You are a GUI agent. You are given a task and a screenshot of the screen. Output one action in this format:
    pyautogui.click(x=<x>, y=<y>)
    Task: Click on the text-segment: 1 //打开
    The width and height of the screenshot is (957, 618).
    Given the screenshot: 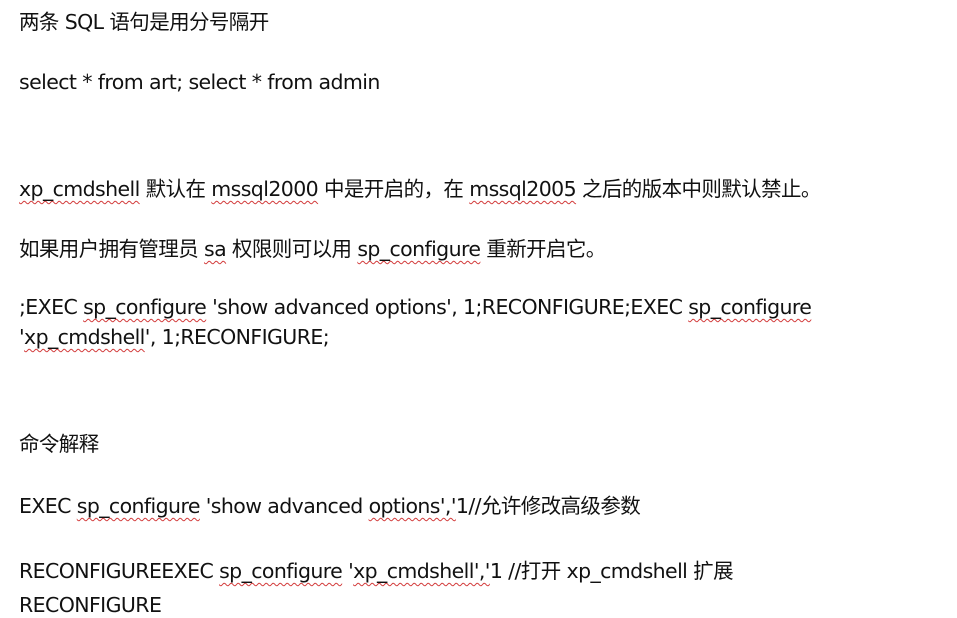 What is the action you would take?
    pyautogui.click(x=528, y=571)
    